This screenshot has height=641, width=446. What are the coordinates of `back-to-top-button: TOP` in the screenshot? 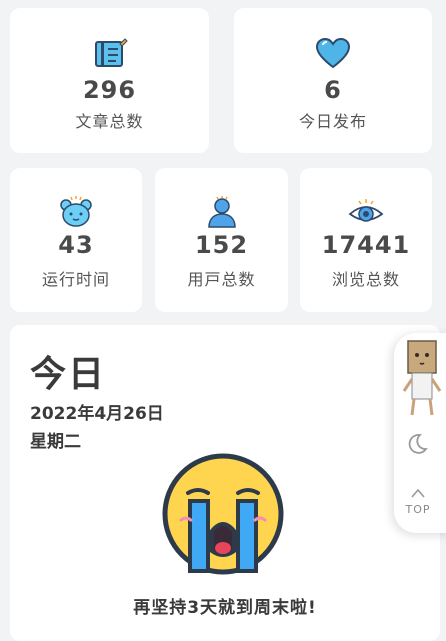 It's located at (418, 503).